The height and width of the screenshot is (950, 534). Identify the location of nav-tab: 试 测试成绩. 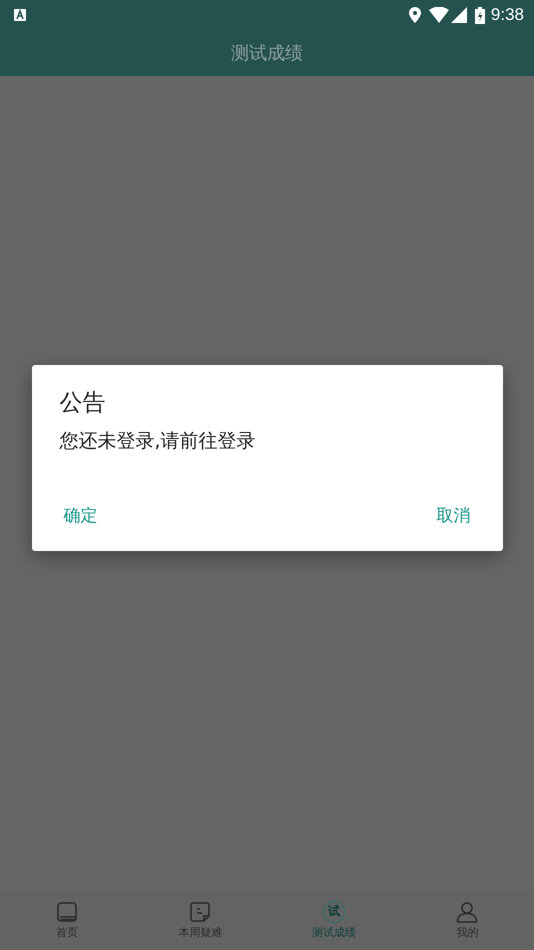
(333, 920).